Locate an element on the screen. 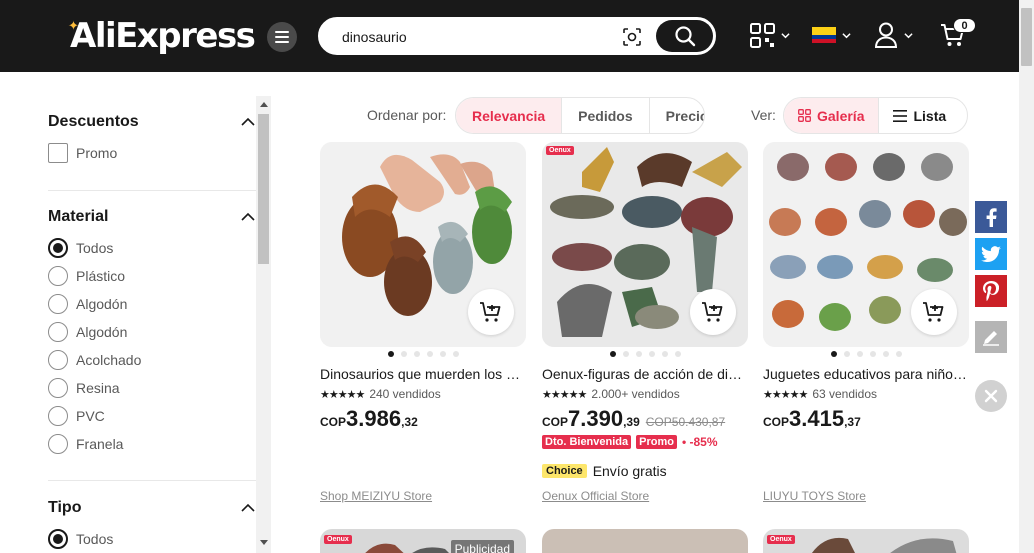  close-share-button is located at coordinates (991, 396).